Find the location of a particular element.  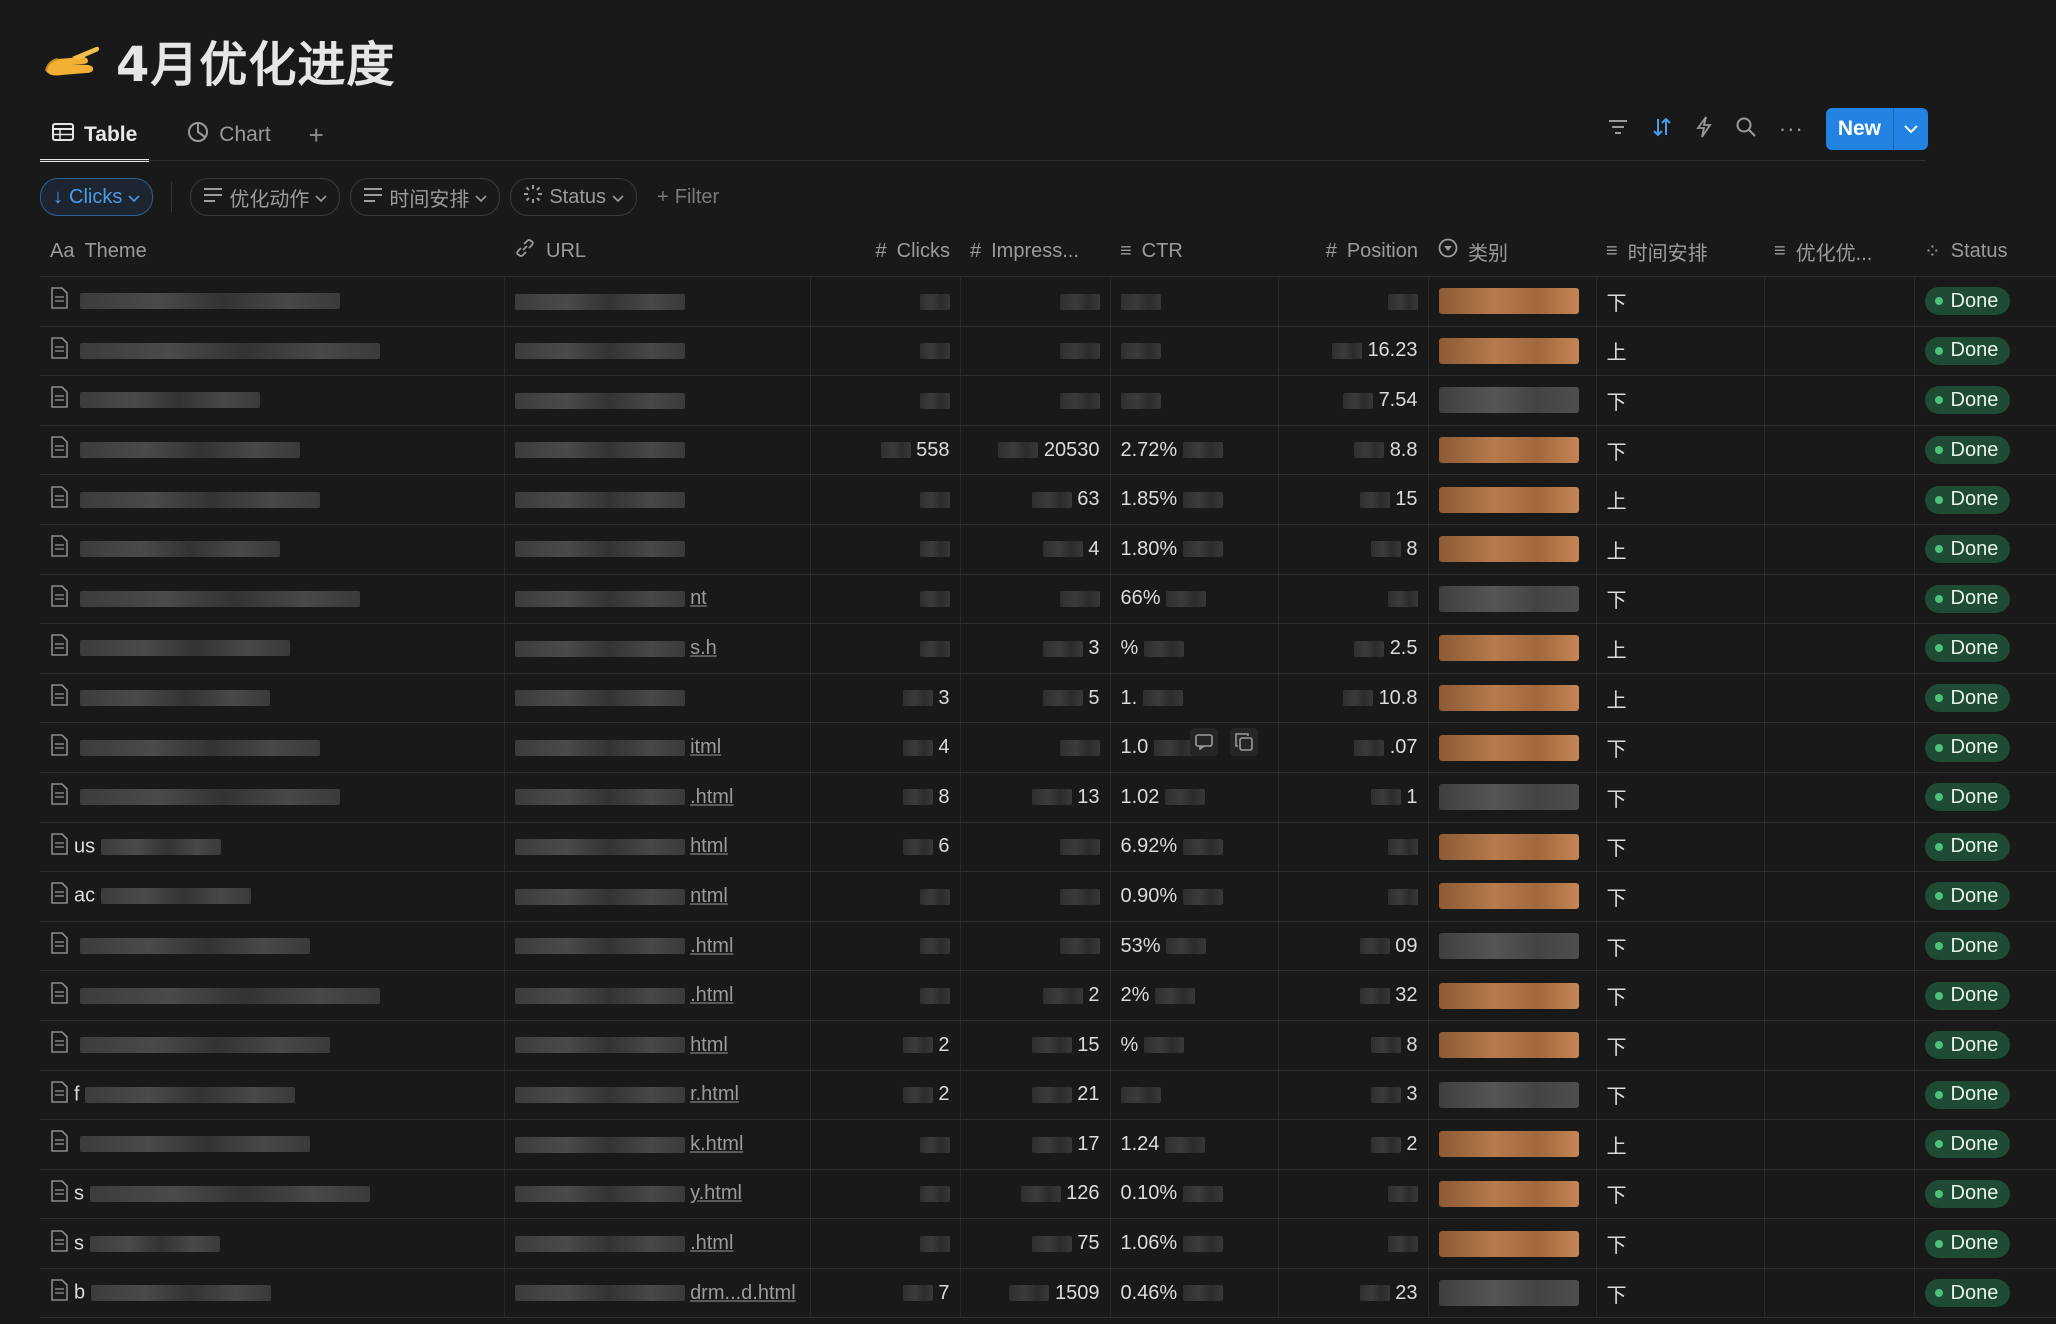

col-header-status: ⁘ Status is located at coordinates (1985, 251).